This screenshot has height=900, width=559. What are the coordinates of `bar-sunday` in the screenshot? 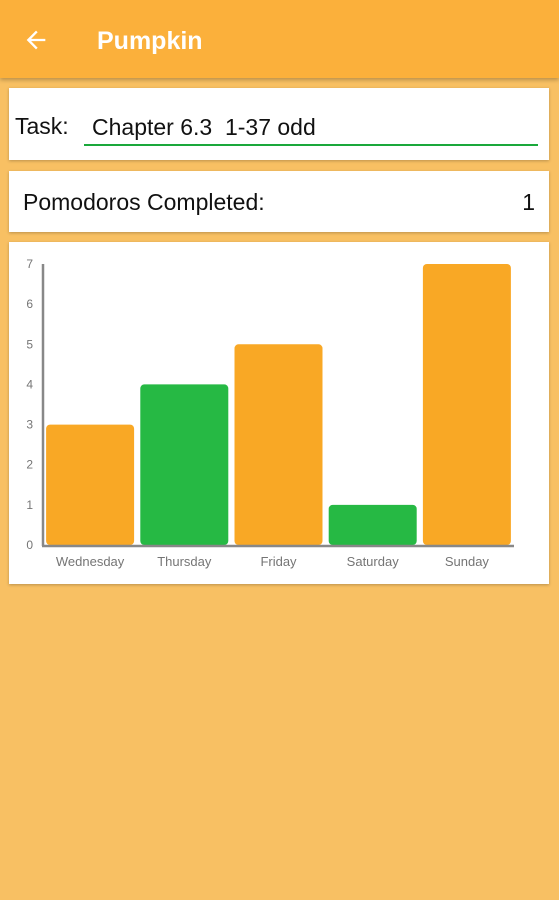 It's located at (466, 404).